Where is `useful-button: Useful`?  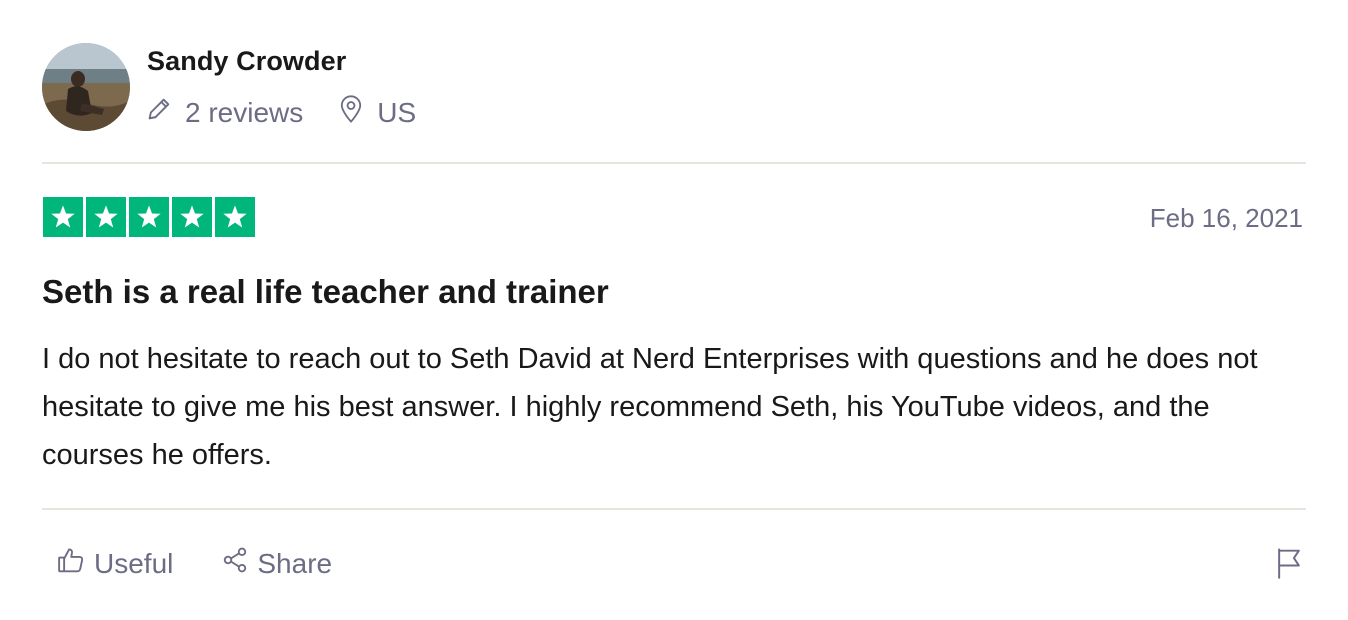 useful-button: Useful is located at coordinates (114, 563).